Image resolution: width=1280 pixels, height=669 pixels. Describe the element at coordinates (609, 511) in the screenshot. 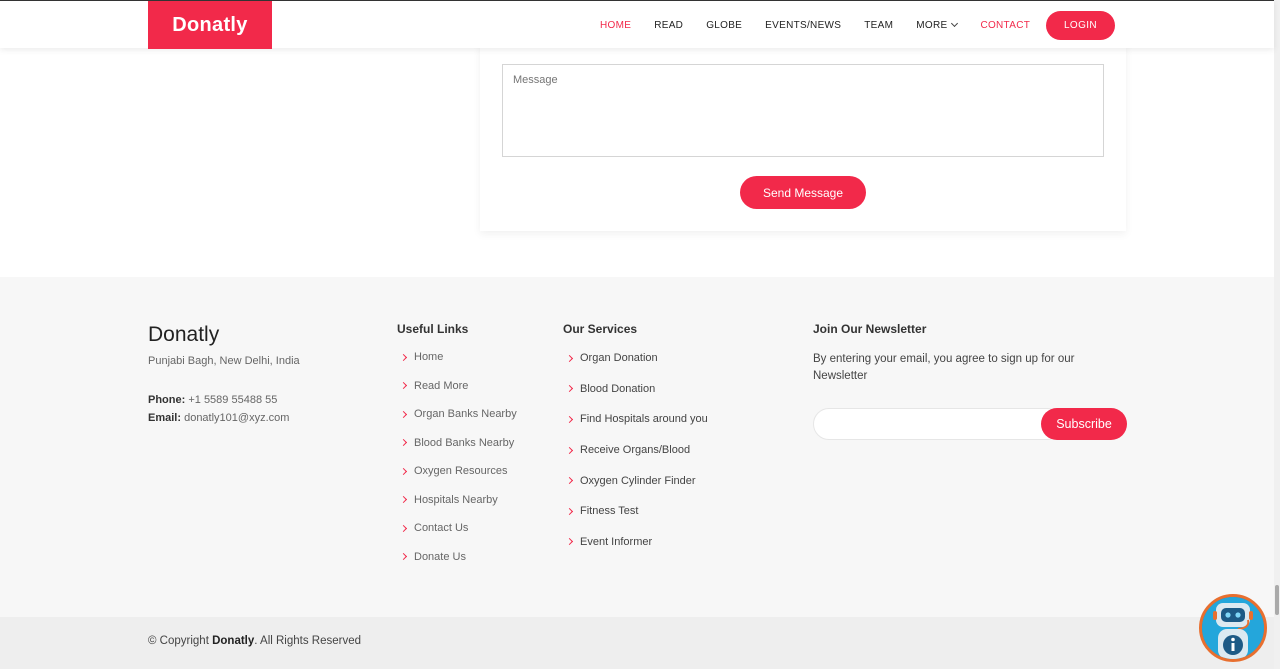

I see `service-link-label: Fitness Test` at that location.